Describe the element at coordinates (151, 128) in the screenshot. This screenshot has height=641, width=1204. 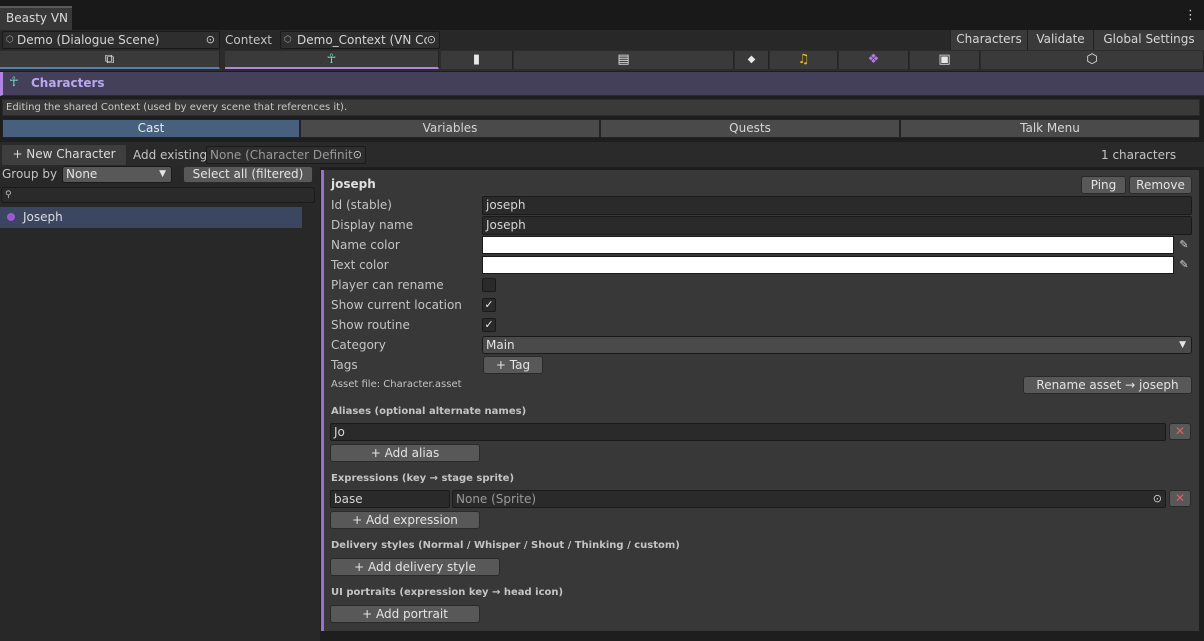
I see `tab-cast: Cast` at that location.